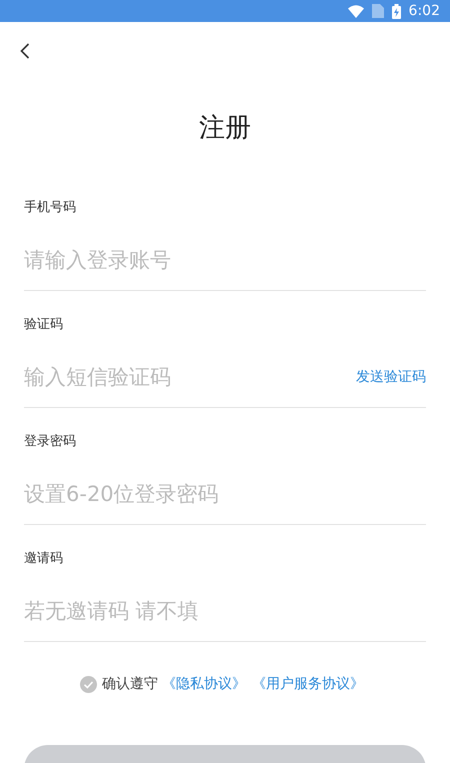  Describe the element at coordinates (225, 260) in the screenshot. I see `input-field: 请输入登录账号` at that location.